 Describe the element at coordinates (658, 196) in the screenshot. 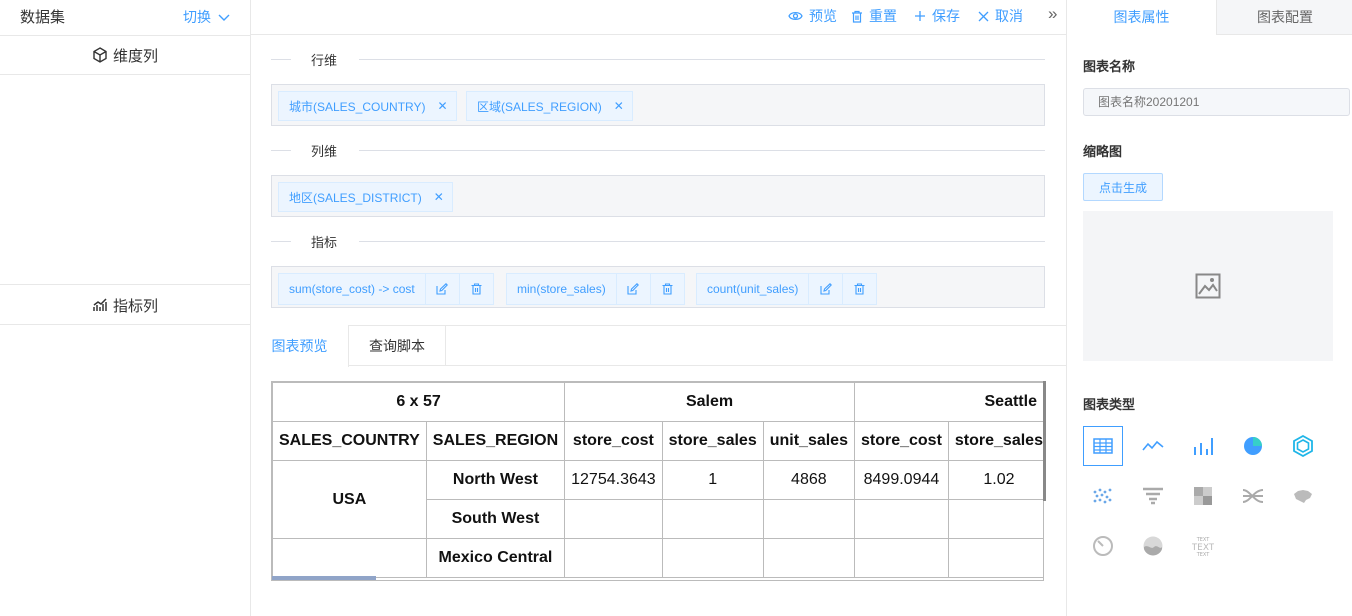

I see `col-dim-dropzone: 地区(SALES_DISTRICT) ✕` at that location.